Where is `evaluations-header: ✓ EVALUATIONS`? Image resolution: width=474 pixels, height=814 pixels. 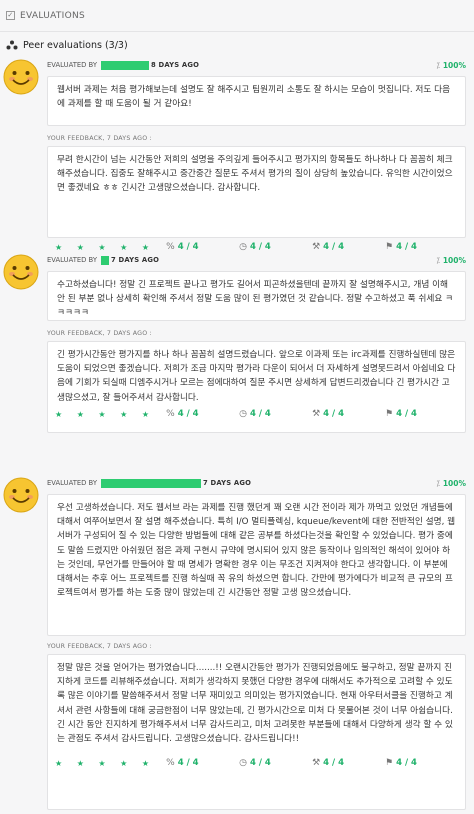
evaluations-header: ✓ EVALUATIONS is located at coordinates (237, 16).